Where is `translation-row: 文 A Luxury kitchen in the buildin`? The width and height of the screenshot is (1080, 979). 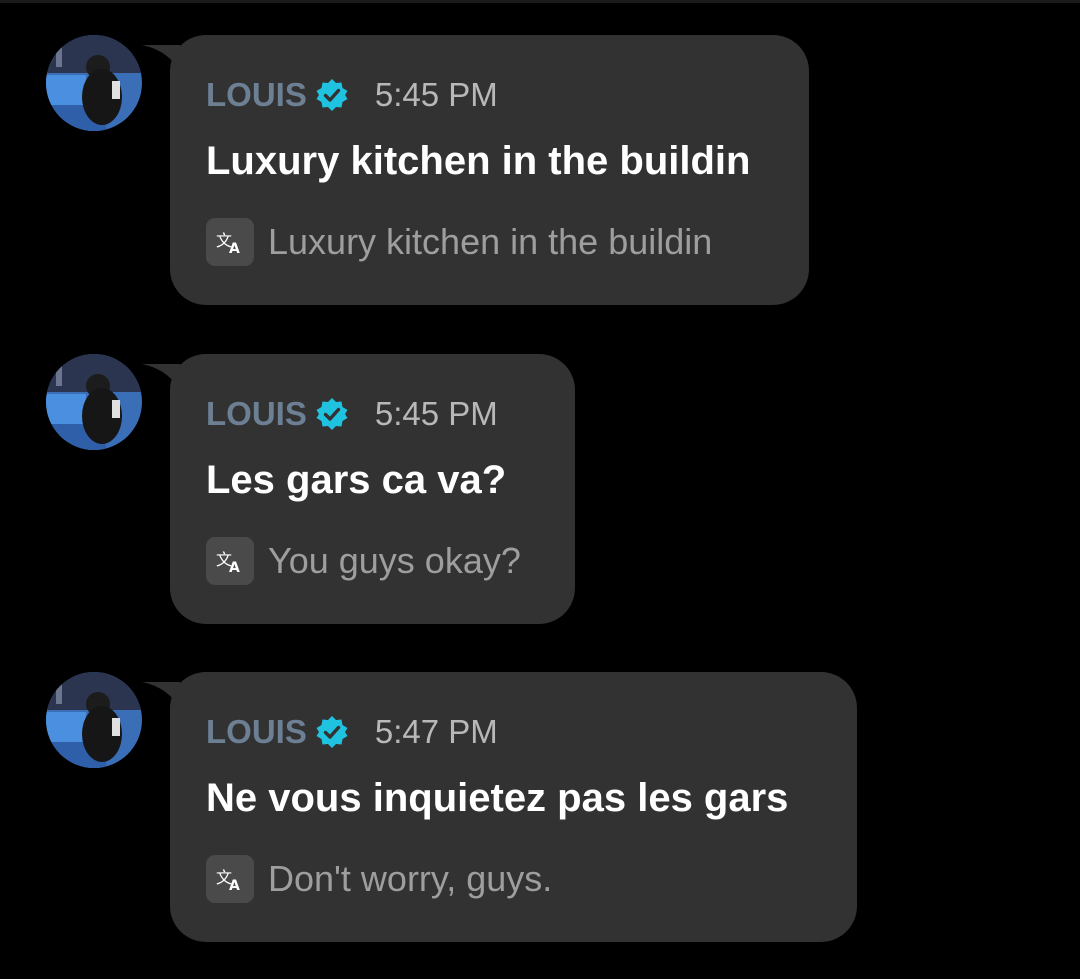
translation-row: 文 A Luxury kitchen in the buildin is located at coordinates (459, 242).